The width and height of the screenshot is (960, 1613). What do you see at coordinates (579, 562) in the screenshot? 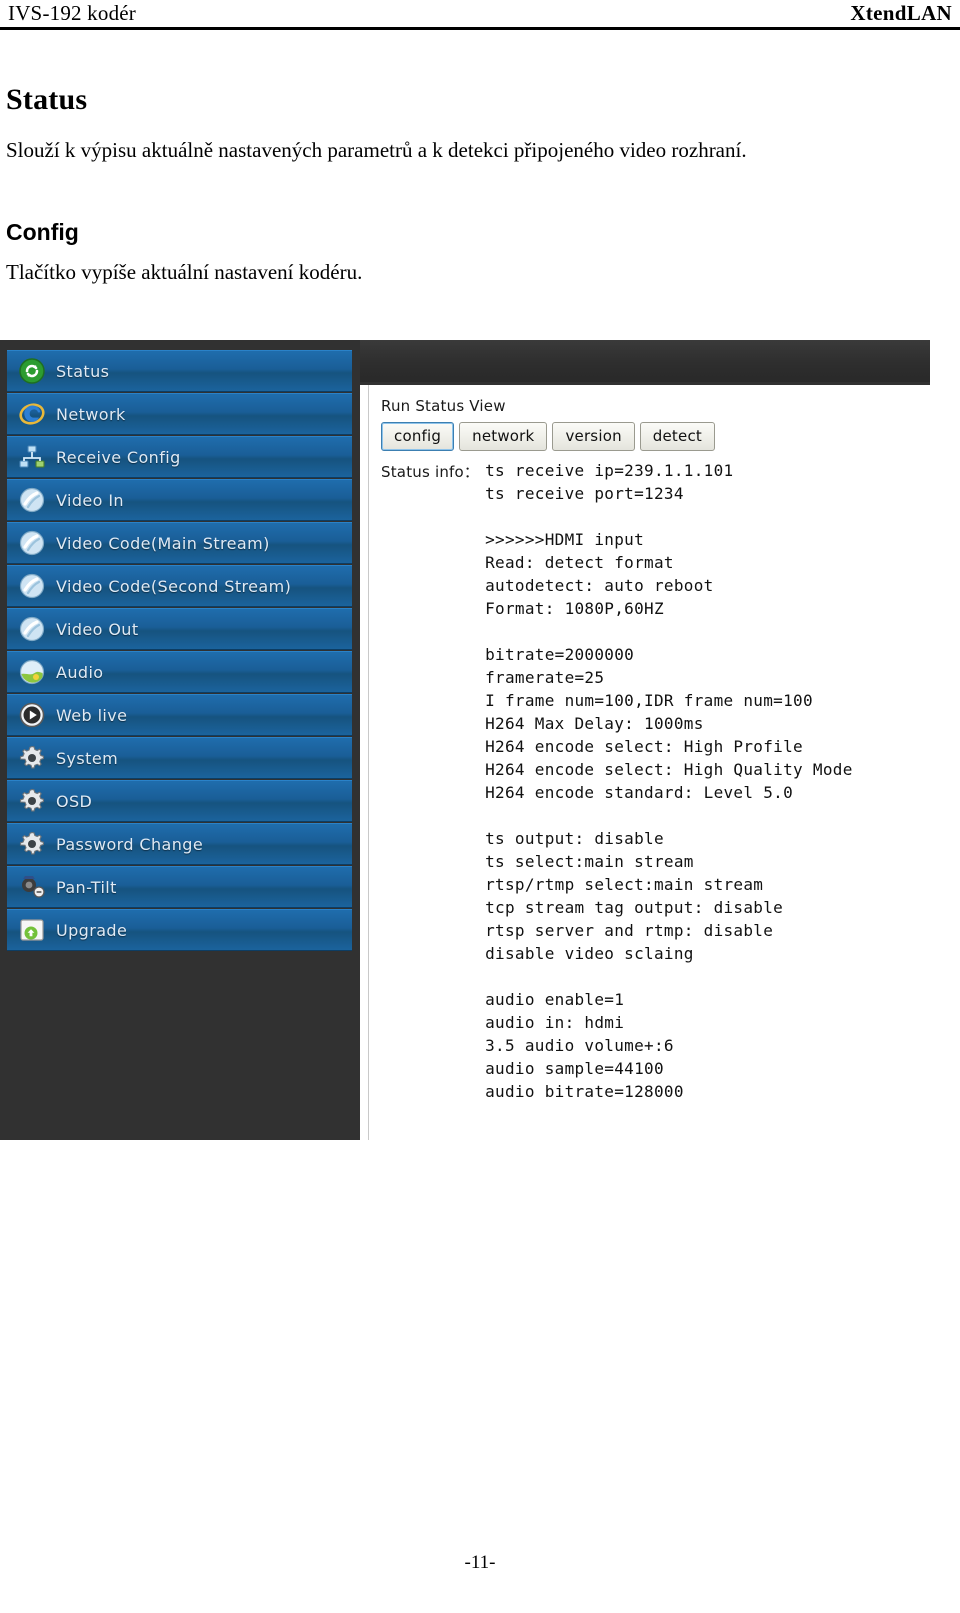
I see `status-info-line: Read: detect format` at bounding box center [579, 562].